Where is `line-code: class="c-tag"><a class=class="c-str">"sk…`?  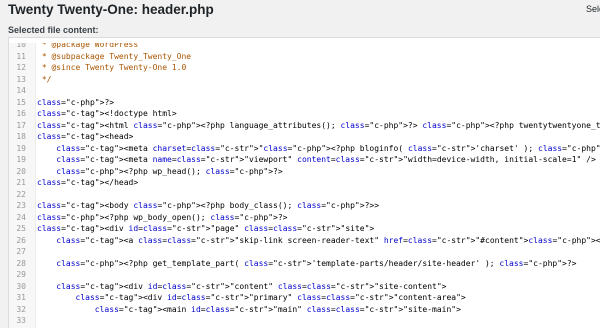
line-code: class="c-tag"><a class=class="c-str">"sk… is located at coordinates (328, 240).